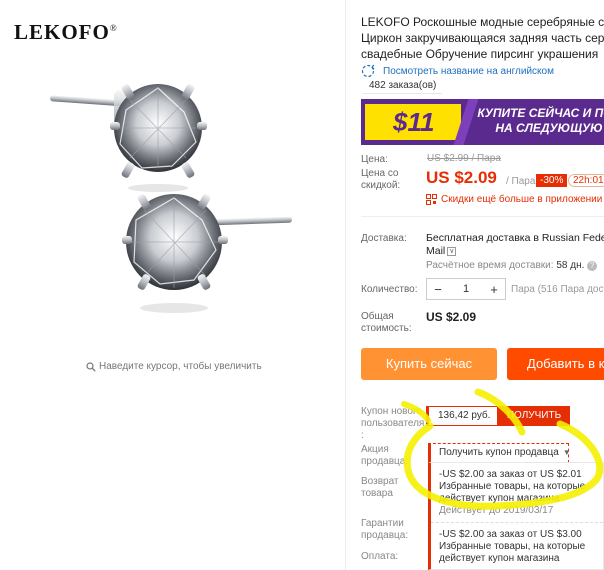  Describe the element at coordinates (496, 510) in the screenshot. I see `coupon-valid-until: Действует до 2019/03/17` at that location.